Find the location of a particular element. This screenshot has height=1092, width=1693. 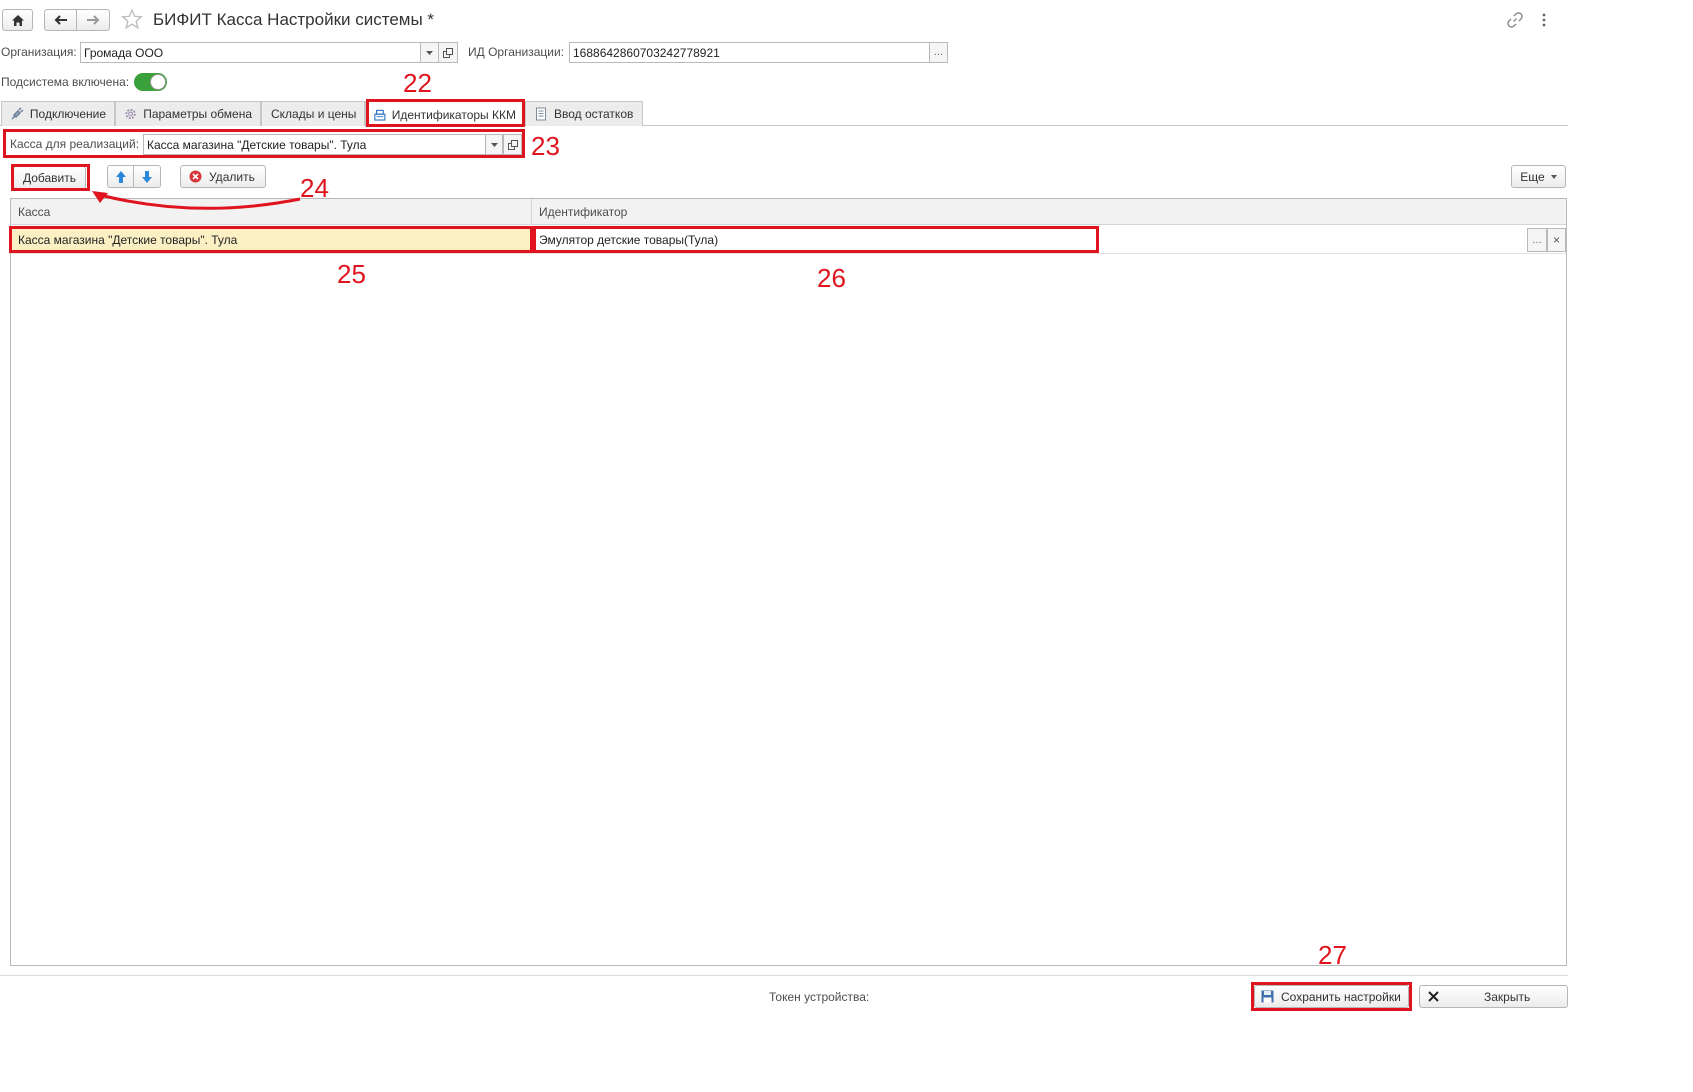

tab-connection: Подключение is located at coordinates (58, 113).